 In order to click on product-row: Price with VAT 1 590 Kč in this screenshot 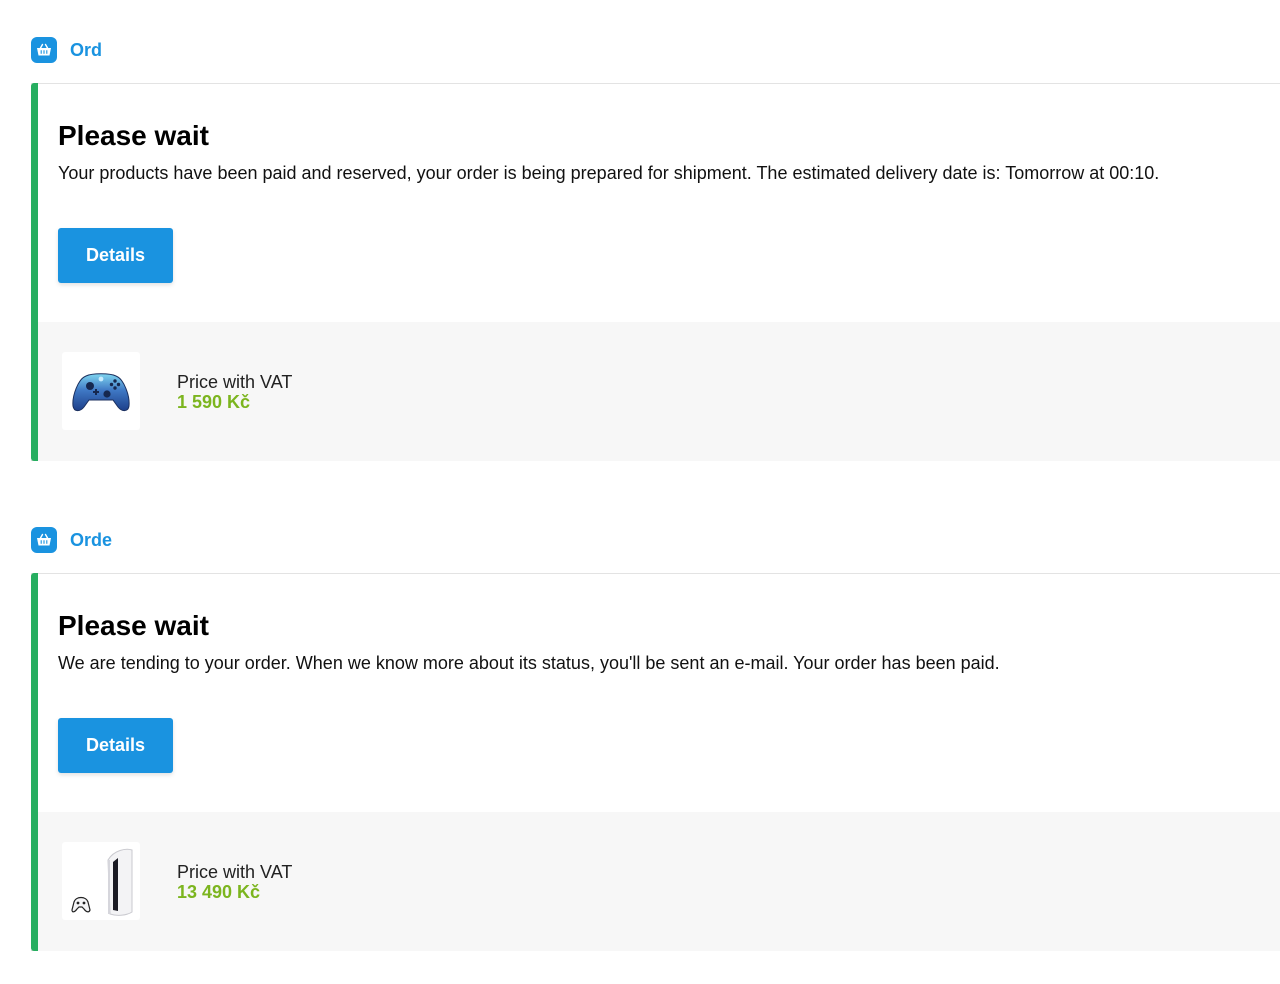, I will do `click(659, 391)`.